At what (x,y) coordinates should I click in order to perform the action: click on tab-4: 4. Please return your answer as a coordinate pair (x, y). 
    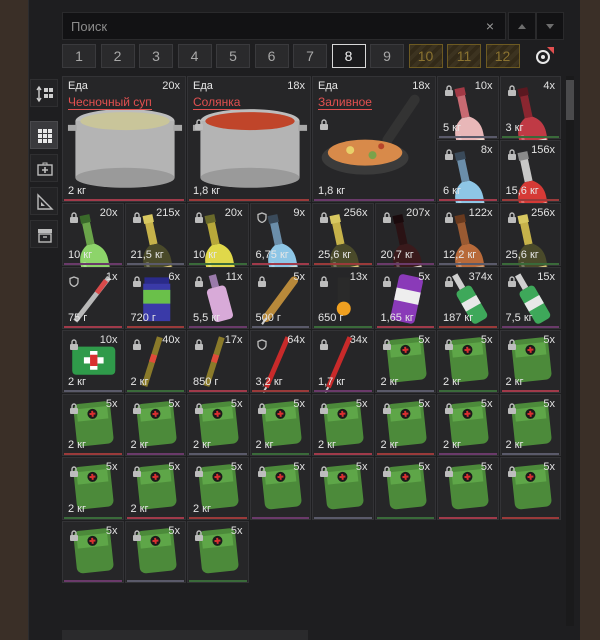
    Looking at the image, I should click on (194, 56).